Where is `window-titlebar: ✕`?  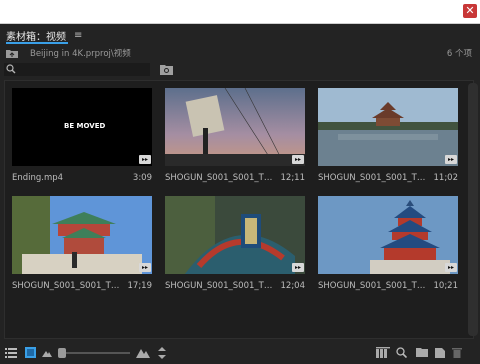 window-titlebar: ✕ is located at coordinates (240, 12).